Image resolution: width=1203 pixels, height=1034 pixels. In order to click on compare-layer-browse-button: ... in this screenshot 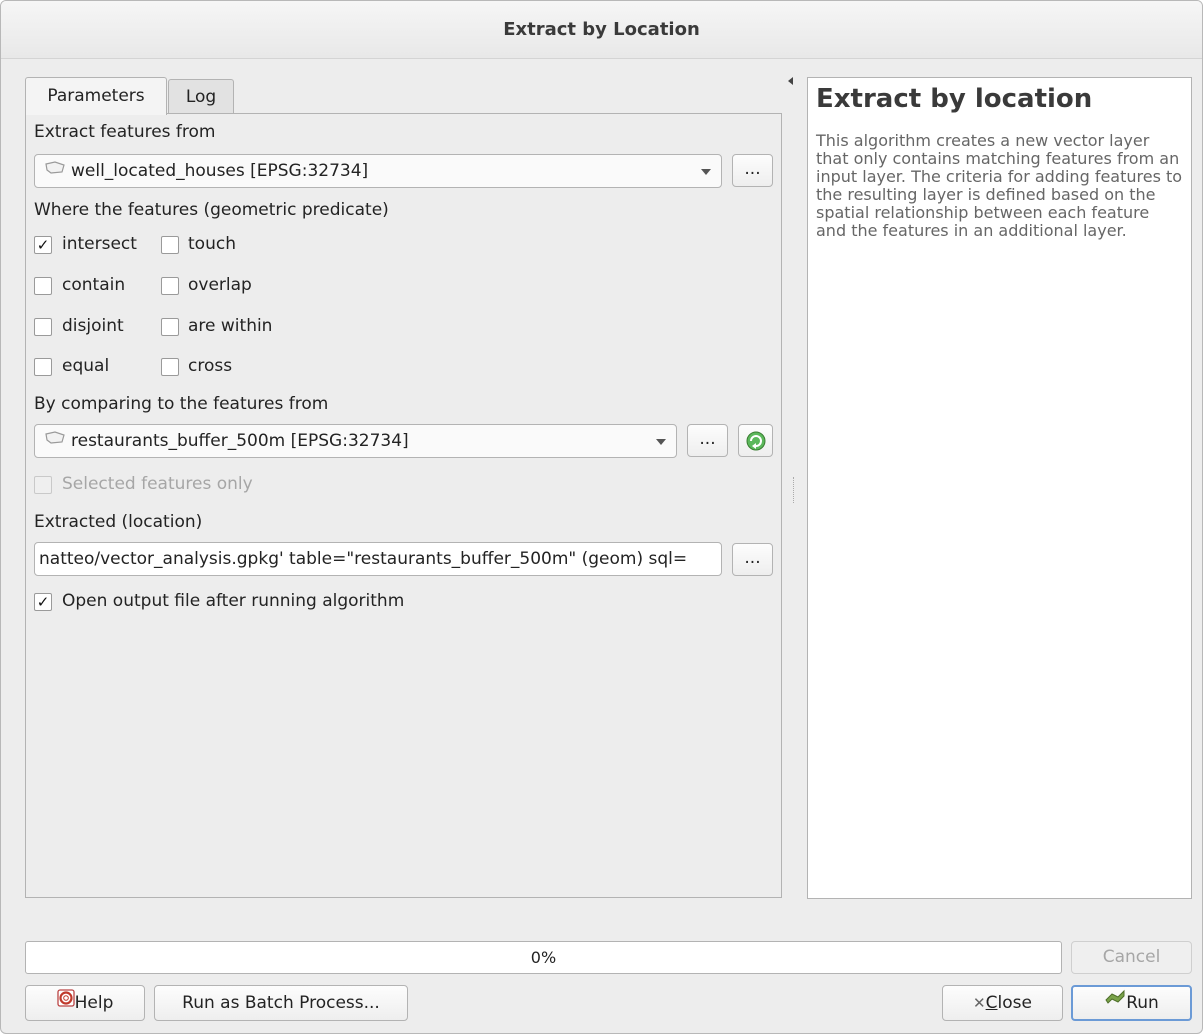, I will do `click(707, 440)`.